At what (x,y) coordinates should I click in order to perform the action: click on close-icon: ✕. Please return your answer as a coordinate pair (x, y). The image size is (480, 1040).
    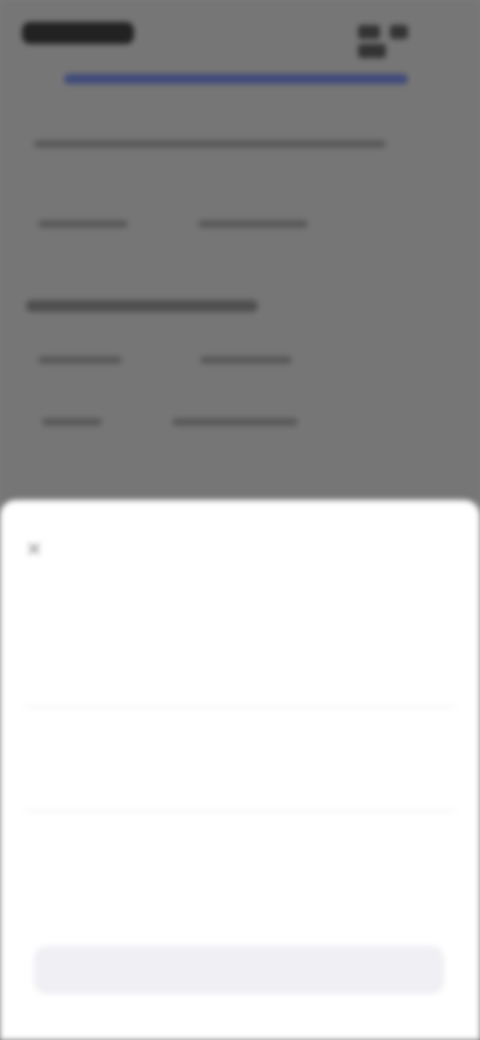
    Looking at the image, I should click on (34, 550).